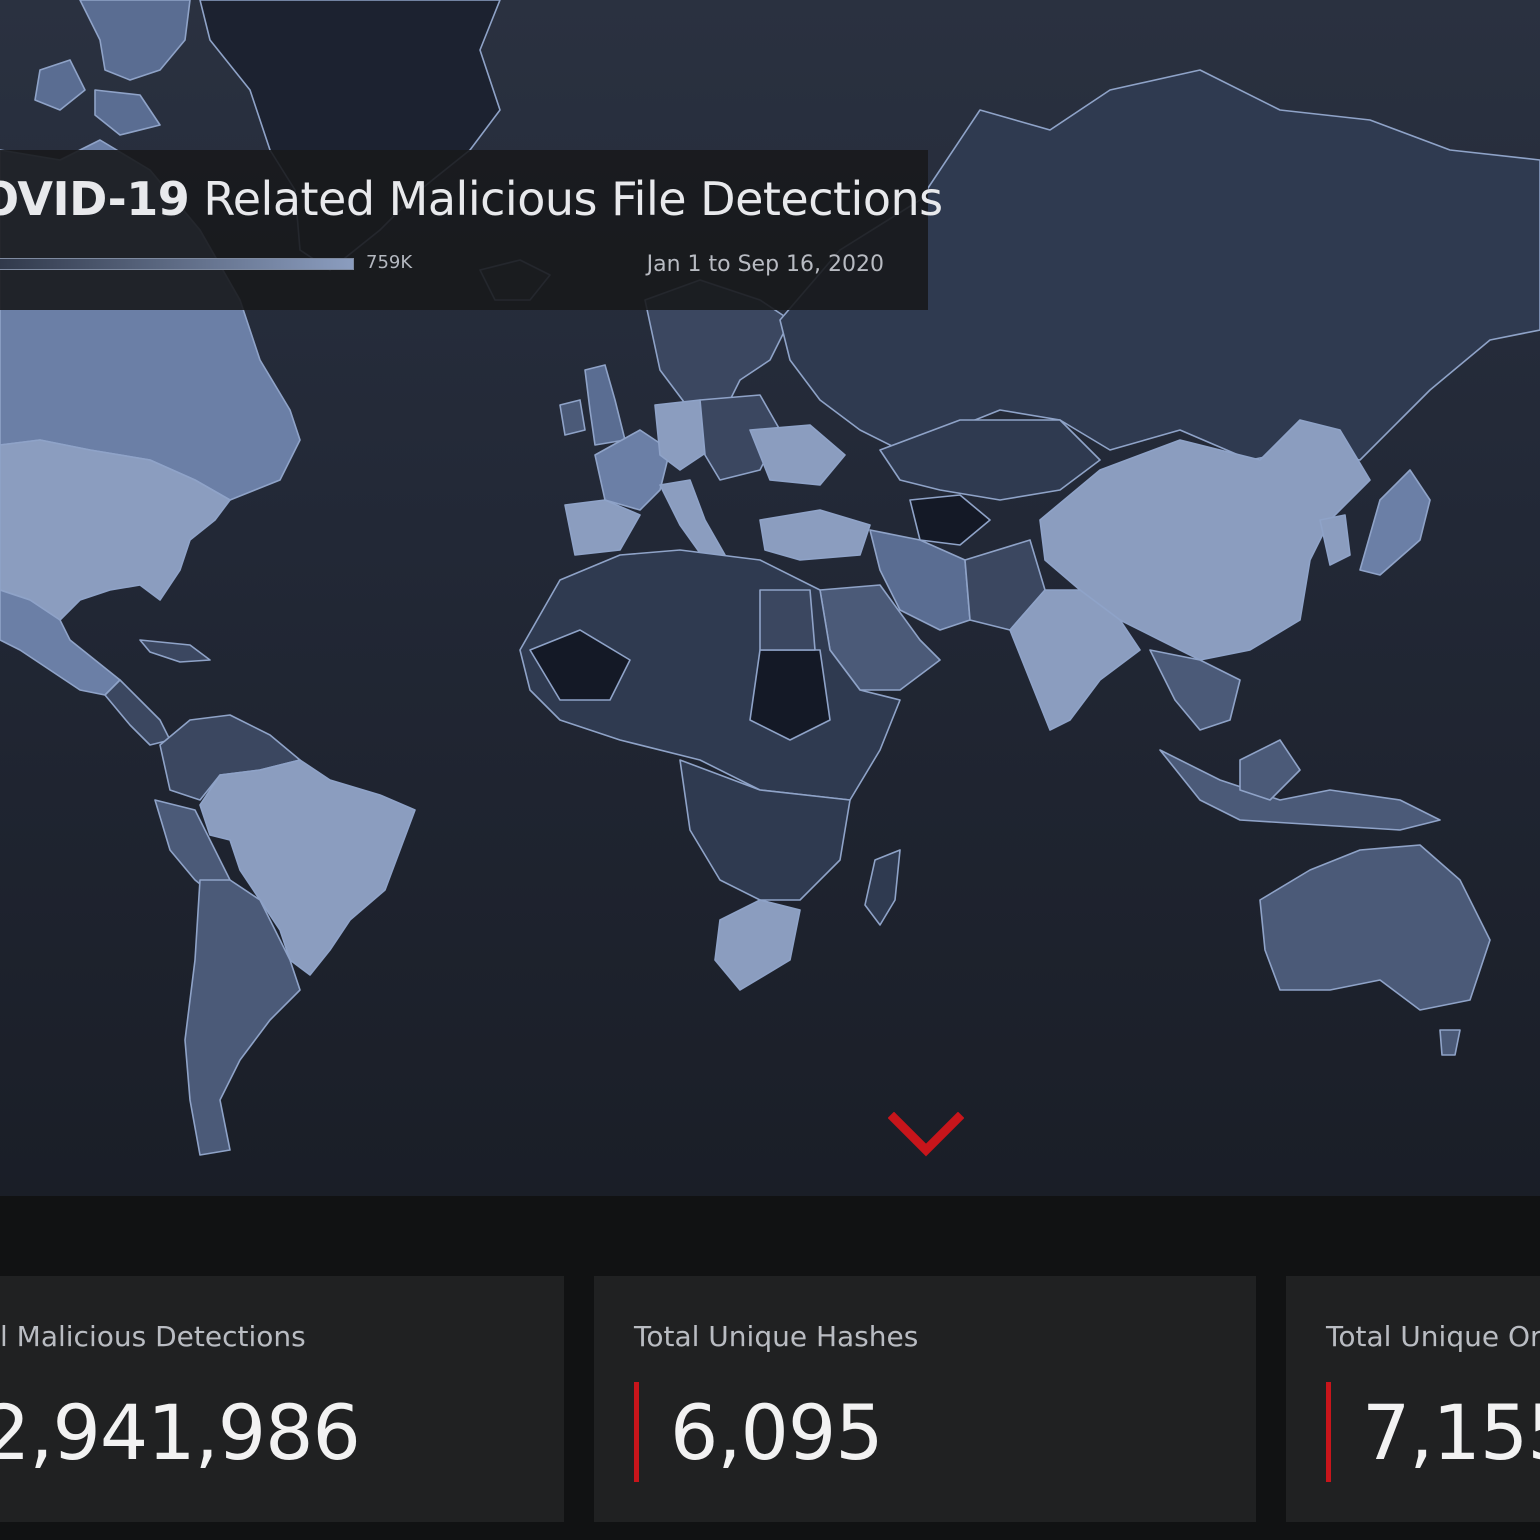 This screenshot has height=1540, width=1540. I want to click on date-range-label: Jan 1 to Sep 16, 2020, so click(765, 264).